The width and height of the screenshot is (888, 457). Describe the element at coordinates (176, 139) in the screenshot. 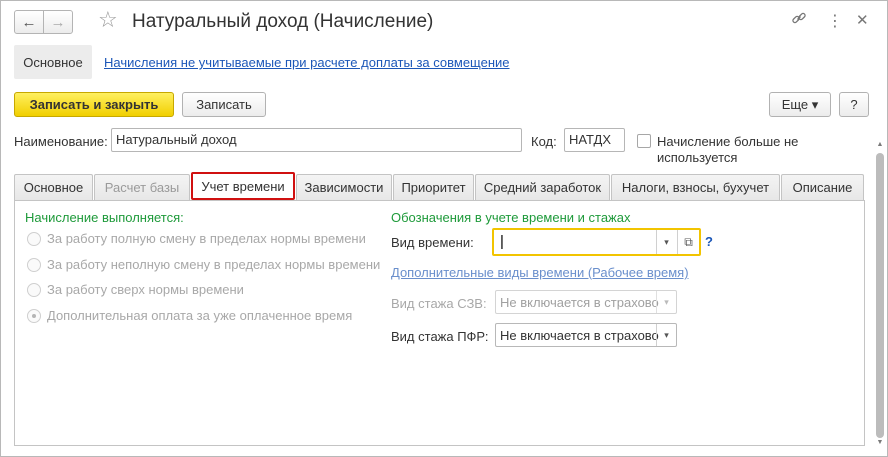

I see `name-value: Натуральный доход` at that location.